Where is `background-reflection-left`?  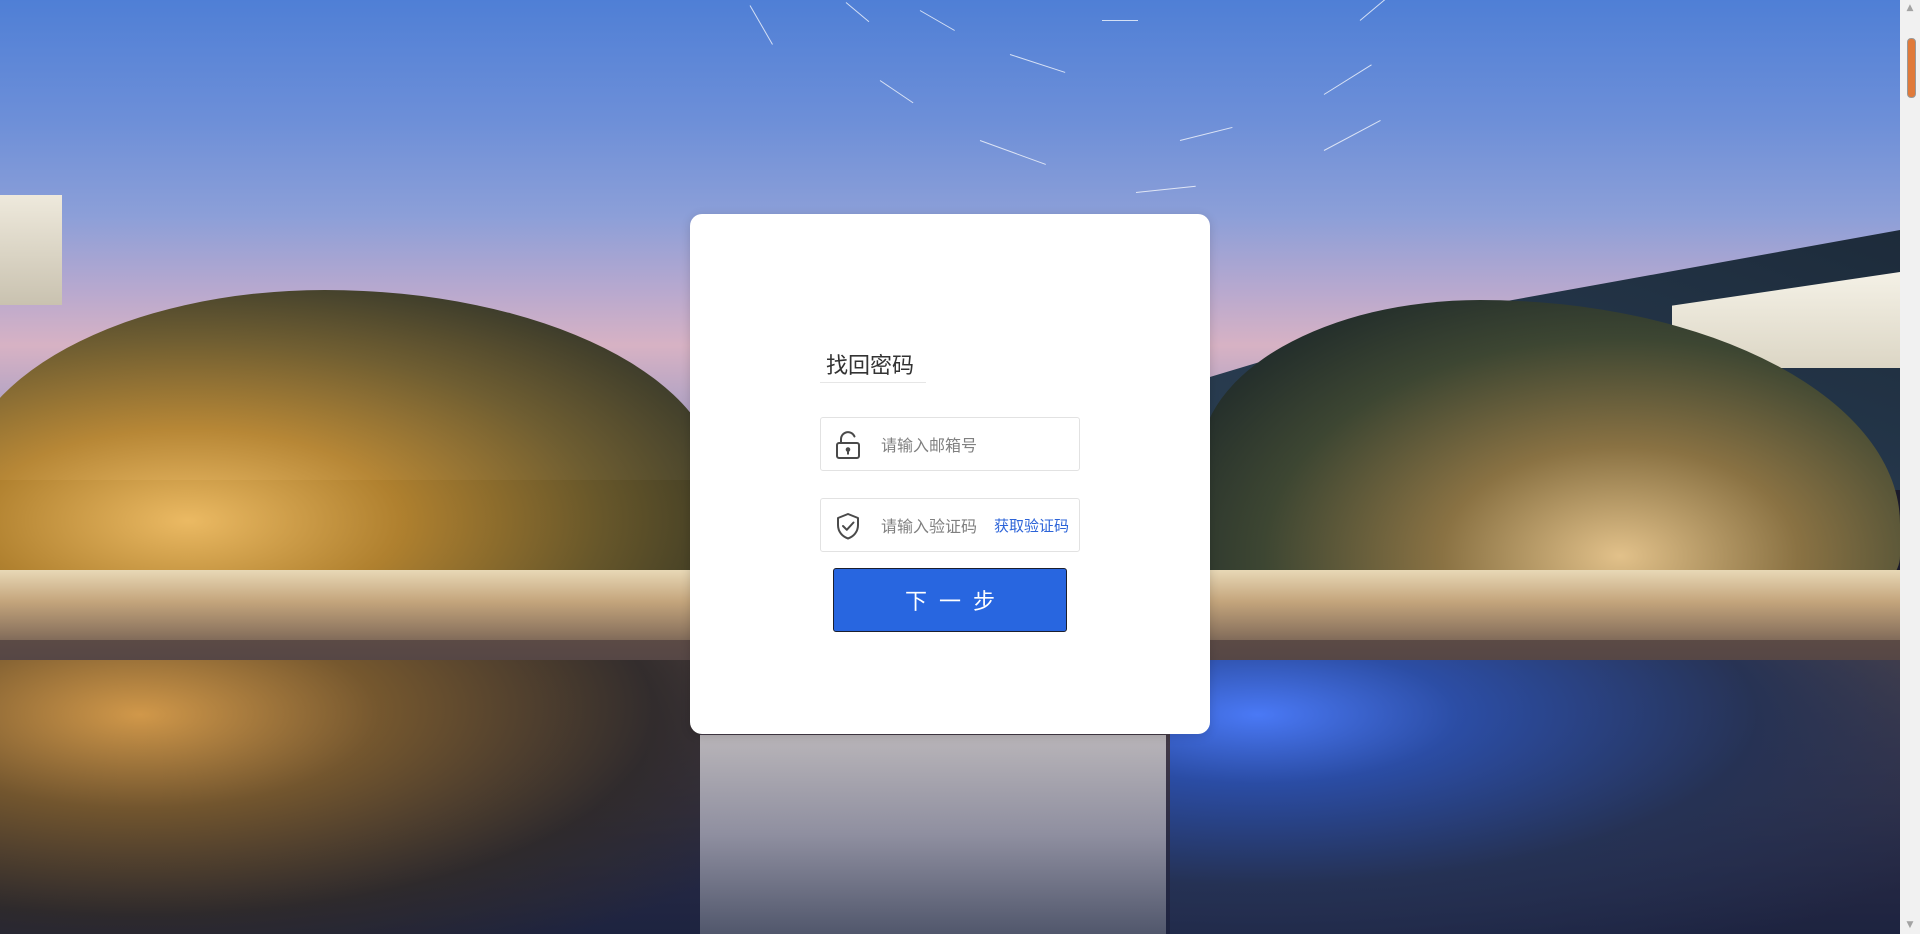 background-reflection-left is located at coordinates (350, 797).